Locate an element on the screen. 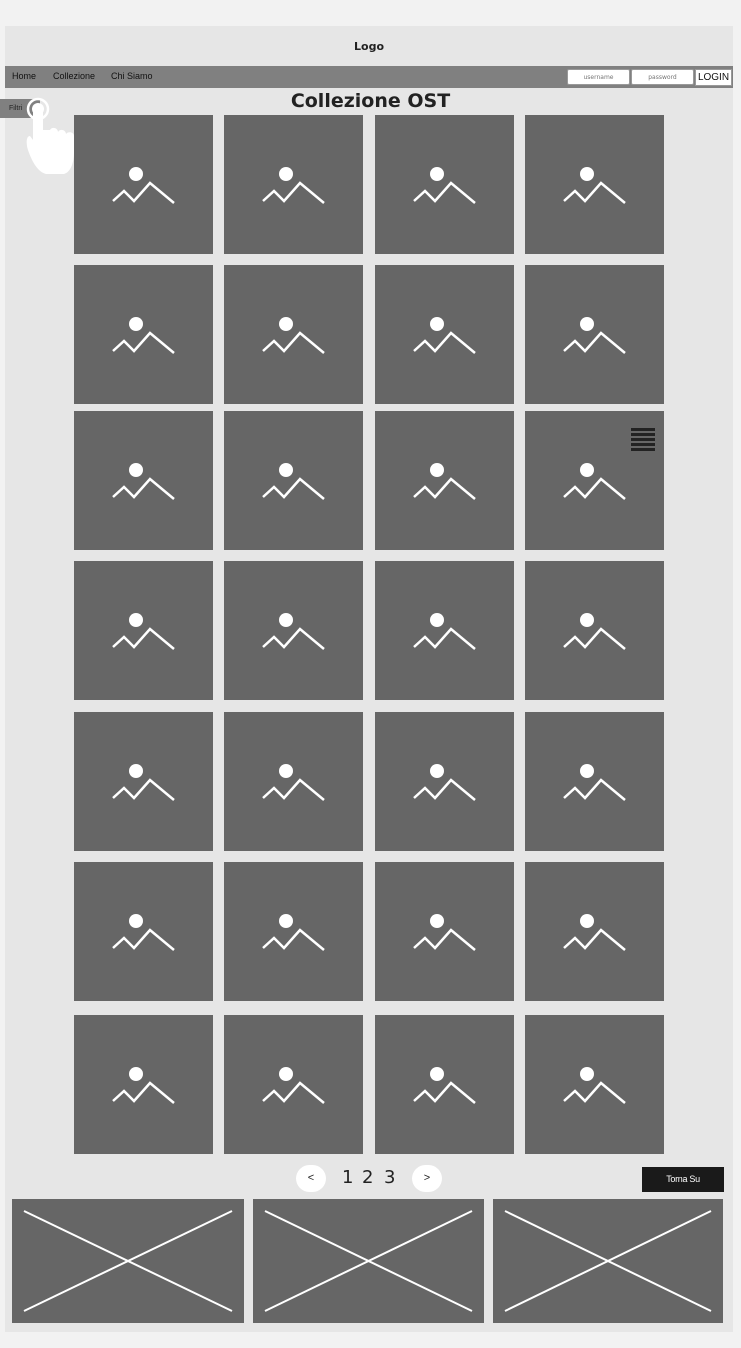  hamburger-menu-icon is located at coordinates (643, 440).